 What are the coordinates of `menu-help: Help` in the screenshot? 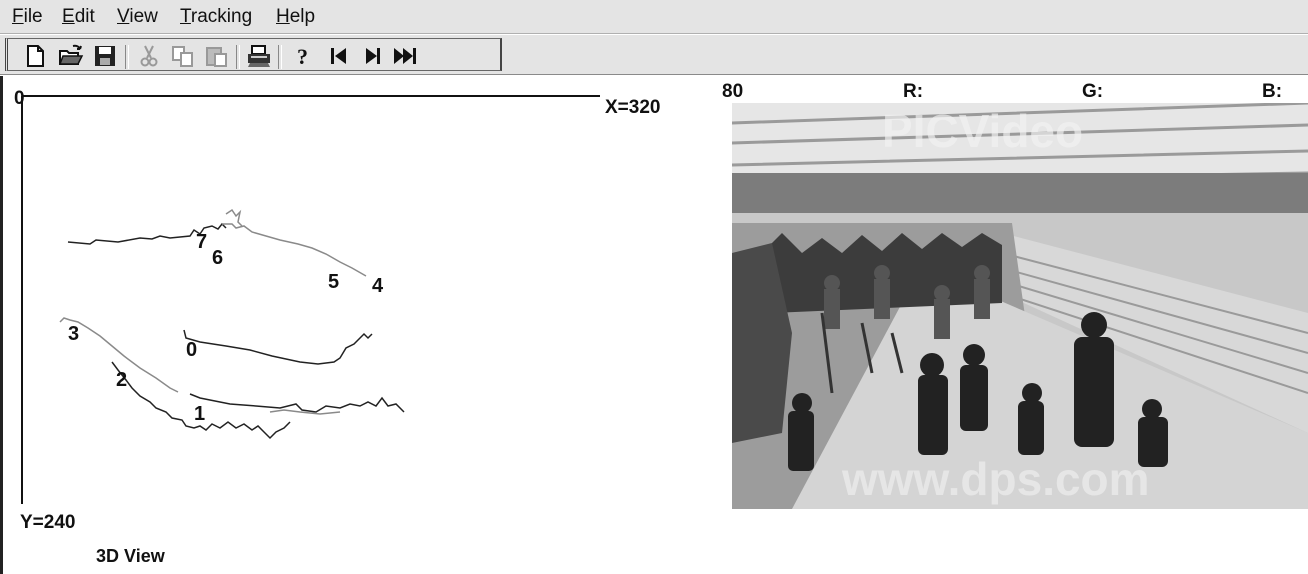 It's located at (295, 17).